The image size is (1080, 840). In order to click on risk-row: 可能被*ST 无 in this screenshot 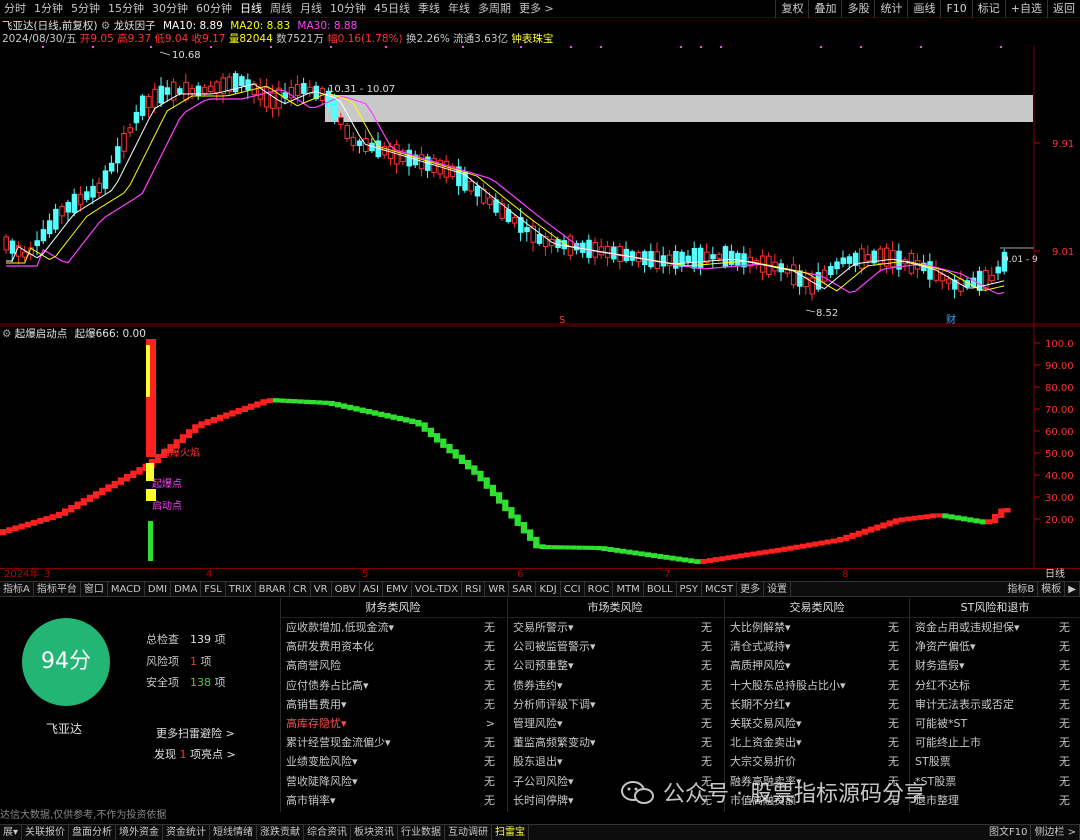, I will do `click(995, 723)`.